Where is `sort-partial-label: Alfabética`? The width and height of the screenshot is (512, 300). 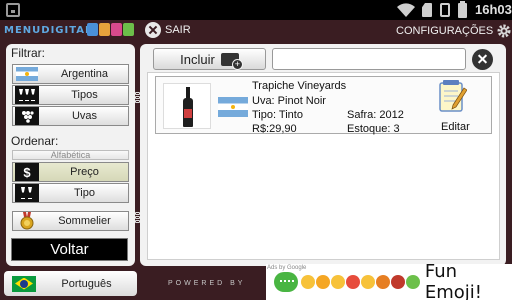 sort-partial-label: Alfabética is located at coordinates (70, 155).